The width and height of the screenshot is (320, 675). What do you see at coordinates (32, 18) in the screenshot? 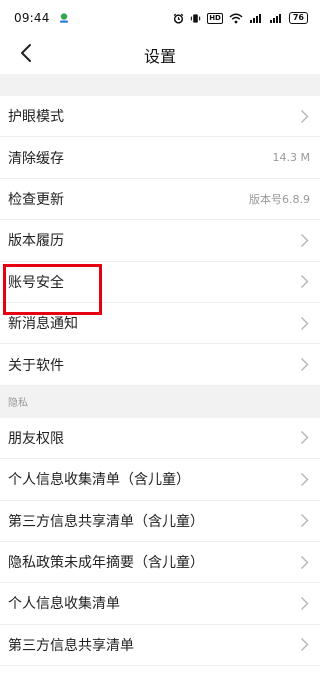
I see `status-time: 09:44` at bounding box center [32, 18].